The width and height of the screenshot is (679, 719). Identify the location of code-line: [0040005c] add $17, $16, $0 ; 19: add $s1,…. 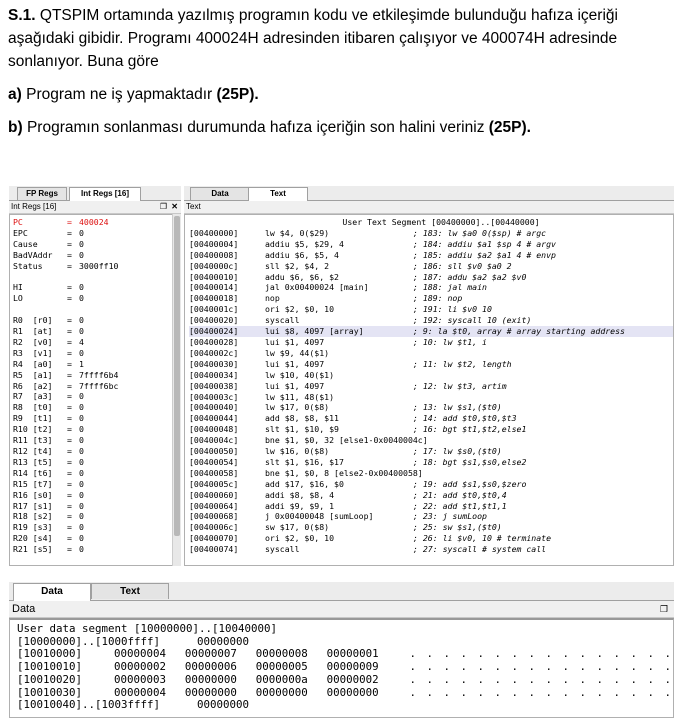
(431, 484).